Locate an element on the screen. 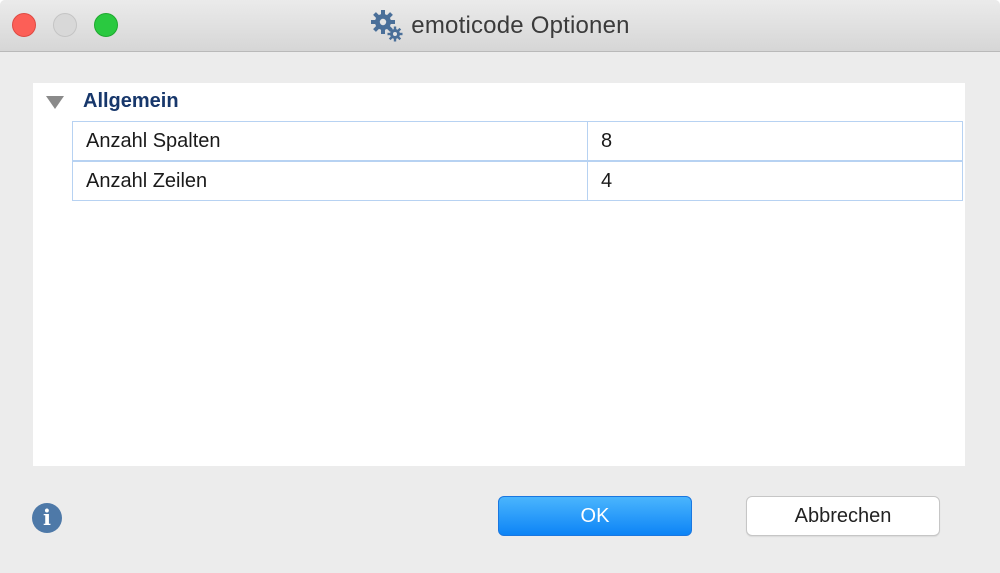 The width and height of the screenshot is (1000, 573). title-area: emoticode Optionen is located at coordinates (500, 25).